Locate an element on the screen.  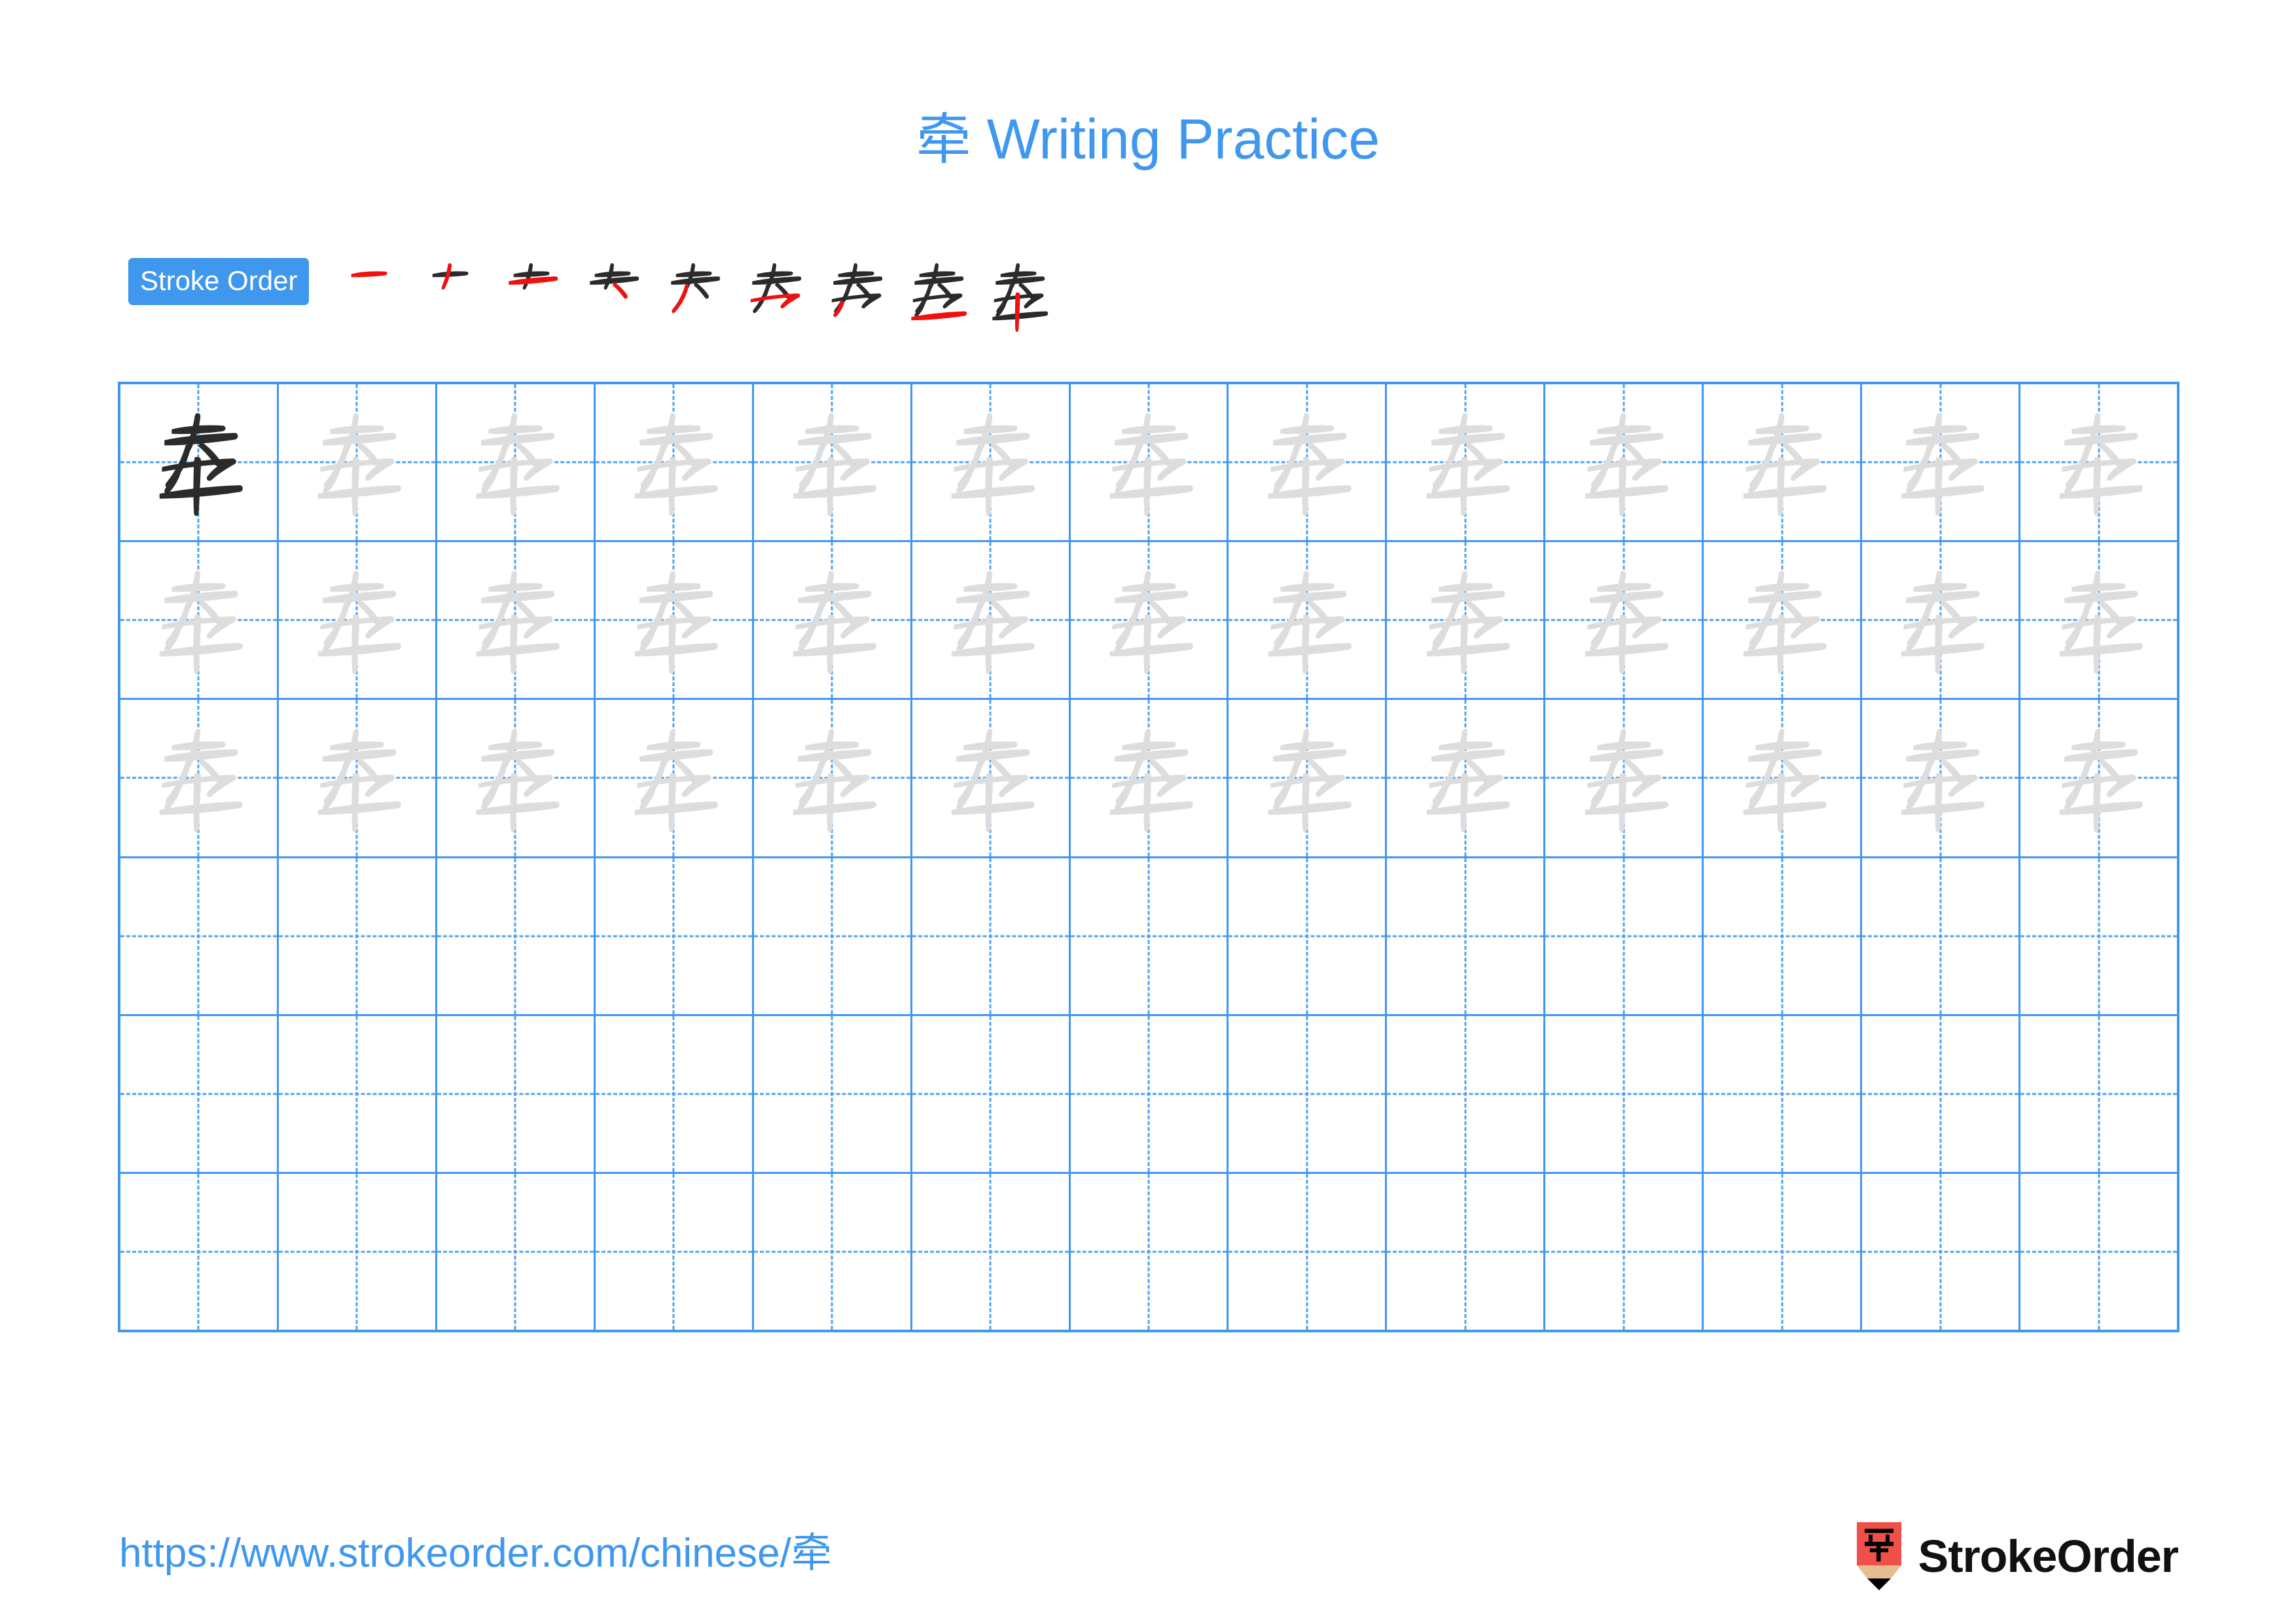
brand-logo-group: StrokeOrder is located at coordinates (2016, 1556).